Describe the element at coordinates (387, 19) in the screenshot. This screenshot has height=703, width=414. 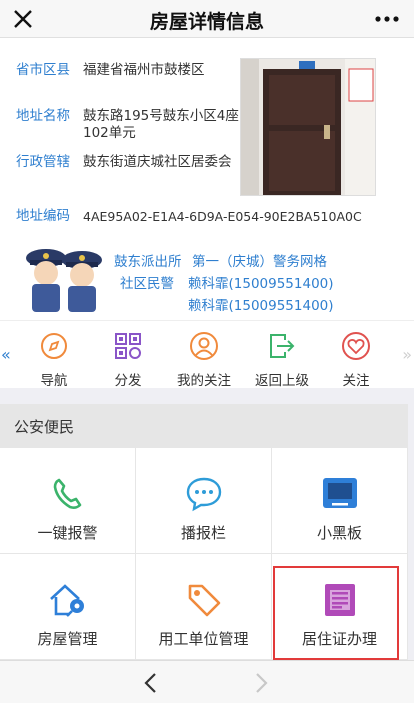
I see `more-icon` at that location.